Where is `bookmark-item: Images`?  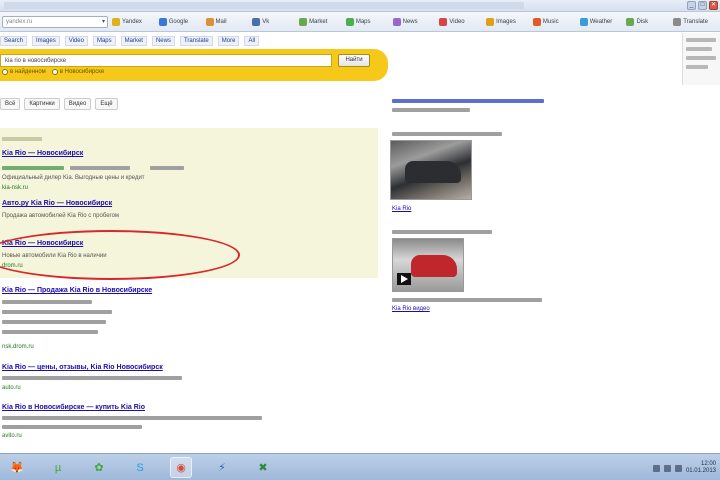
bookmark-item: Images is located at coordinates (507, 22).